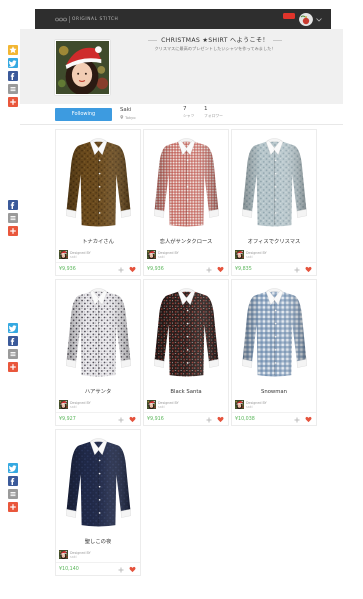 This screenshot has width=363, height=599. What do you see at coordinates (155, 269) in the screenshot?
I see `product-price: ¥9,936` at bounding box center [155, 269].